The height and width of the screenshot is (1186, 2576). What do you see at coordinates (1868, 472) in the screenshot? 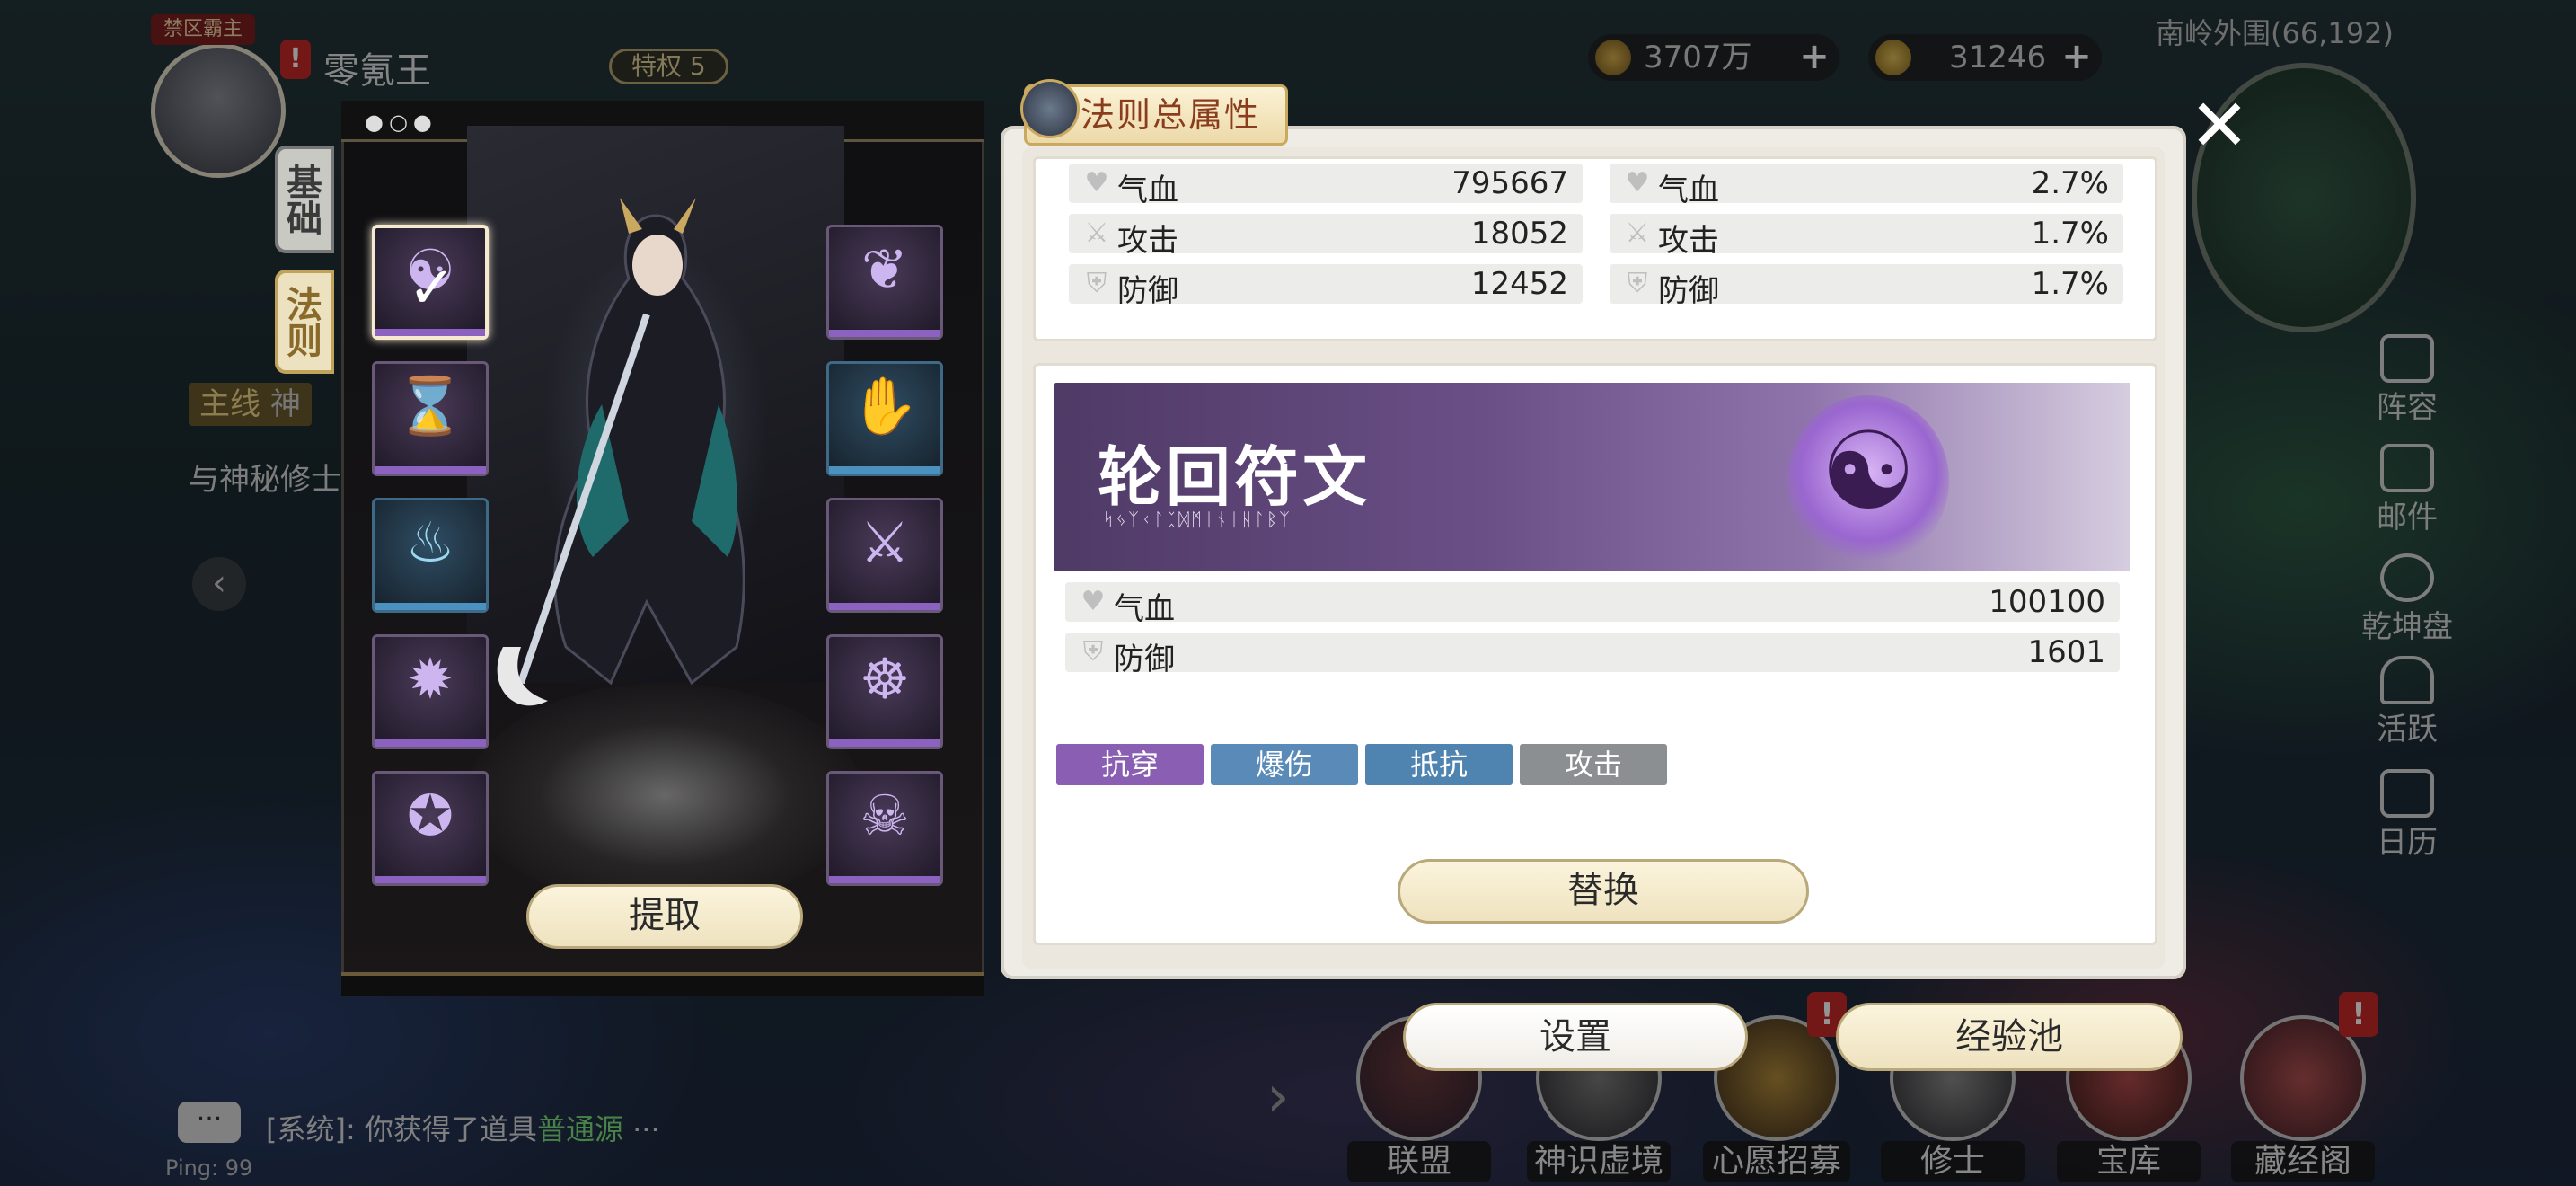
I see `embryo-emblem-icon: ☯` at bounding box center [1868, 472].